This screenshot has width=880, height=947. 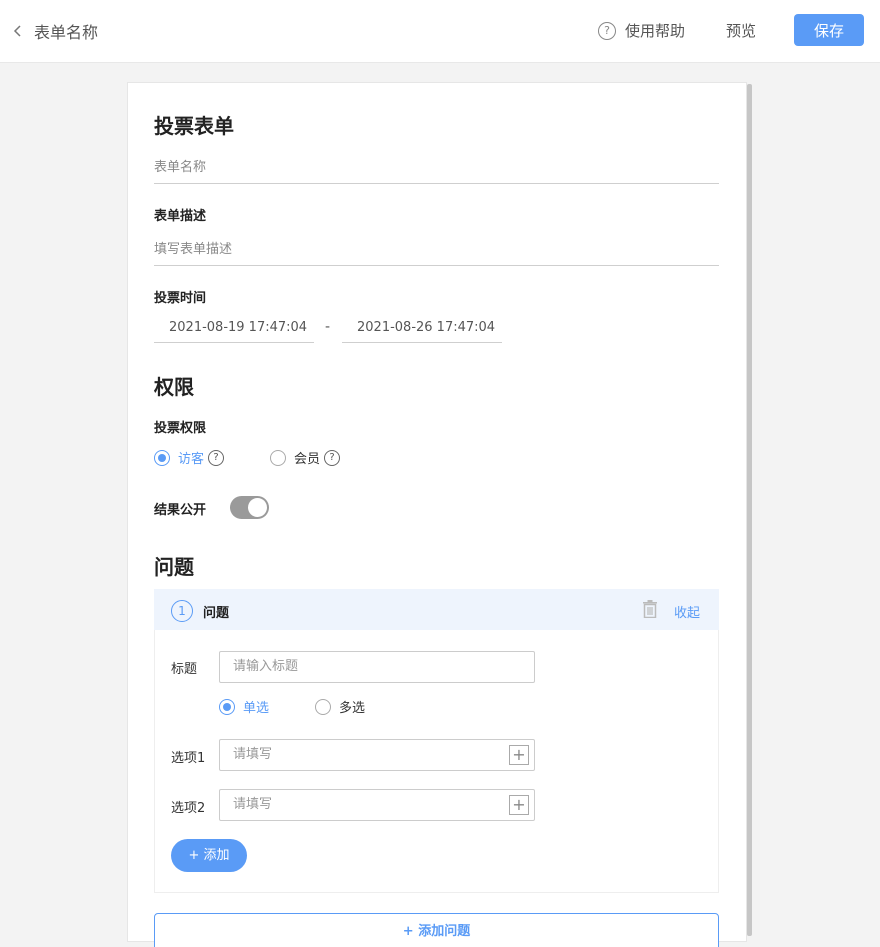 I want to click on page-title: 表单名称, so click(x=66, y=32).